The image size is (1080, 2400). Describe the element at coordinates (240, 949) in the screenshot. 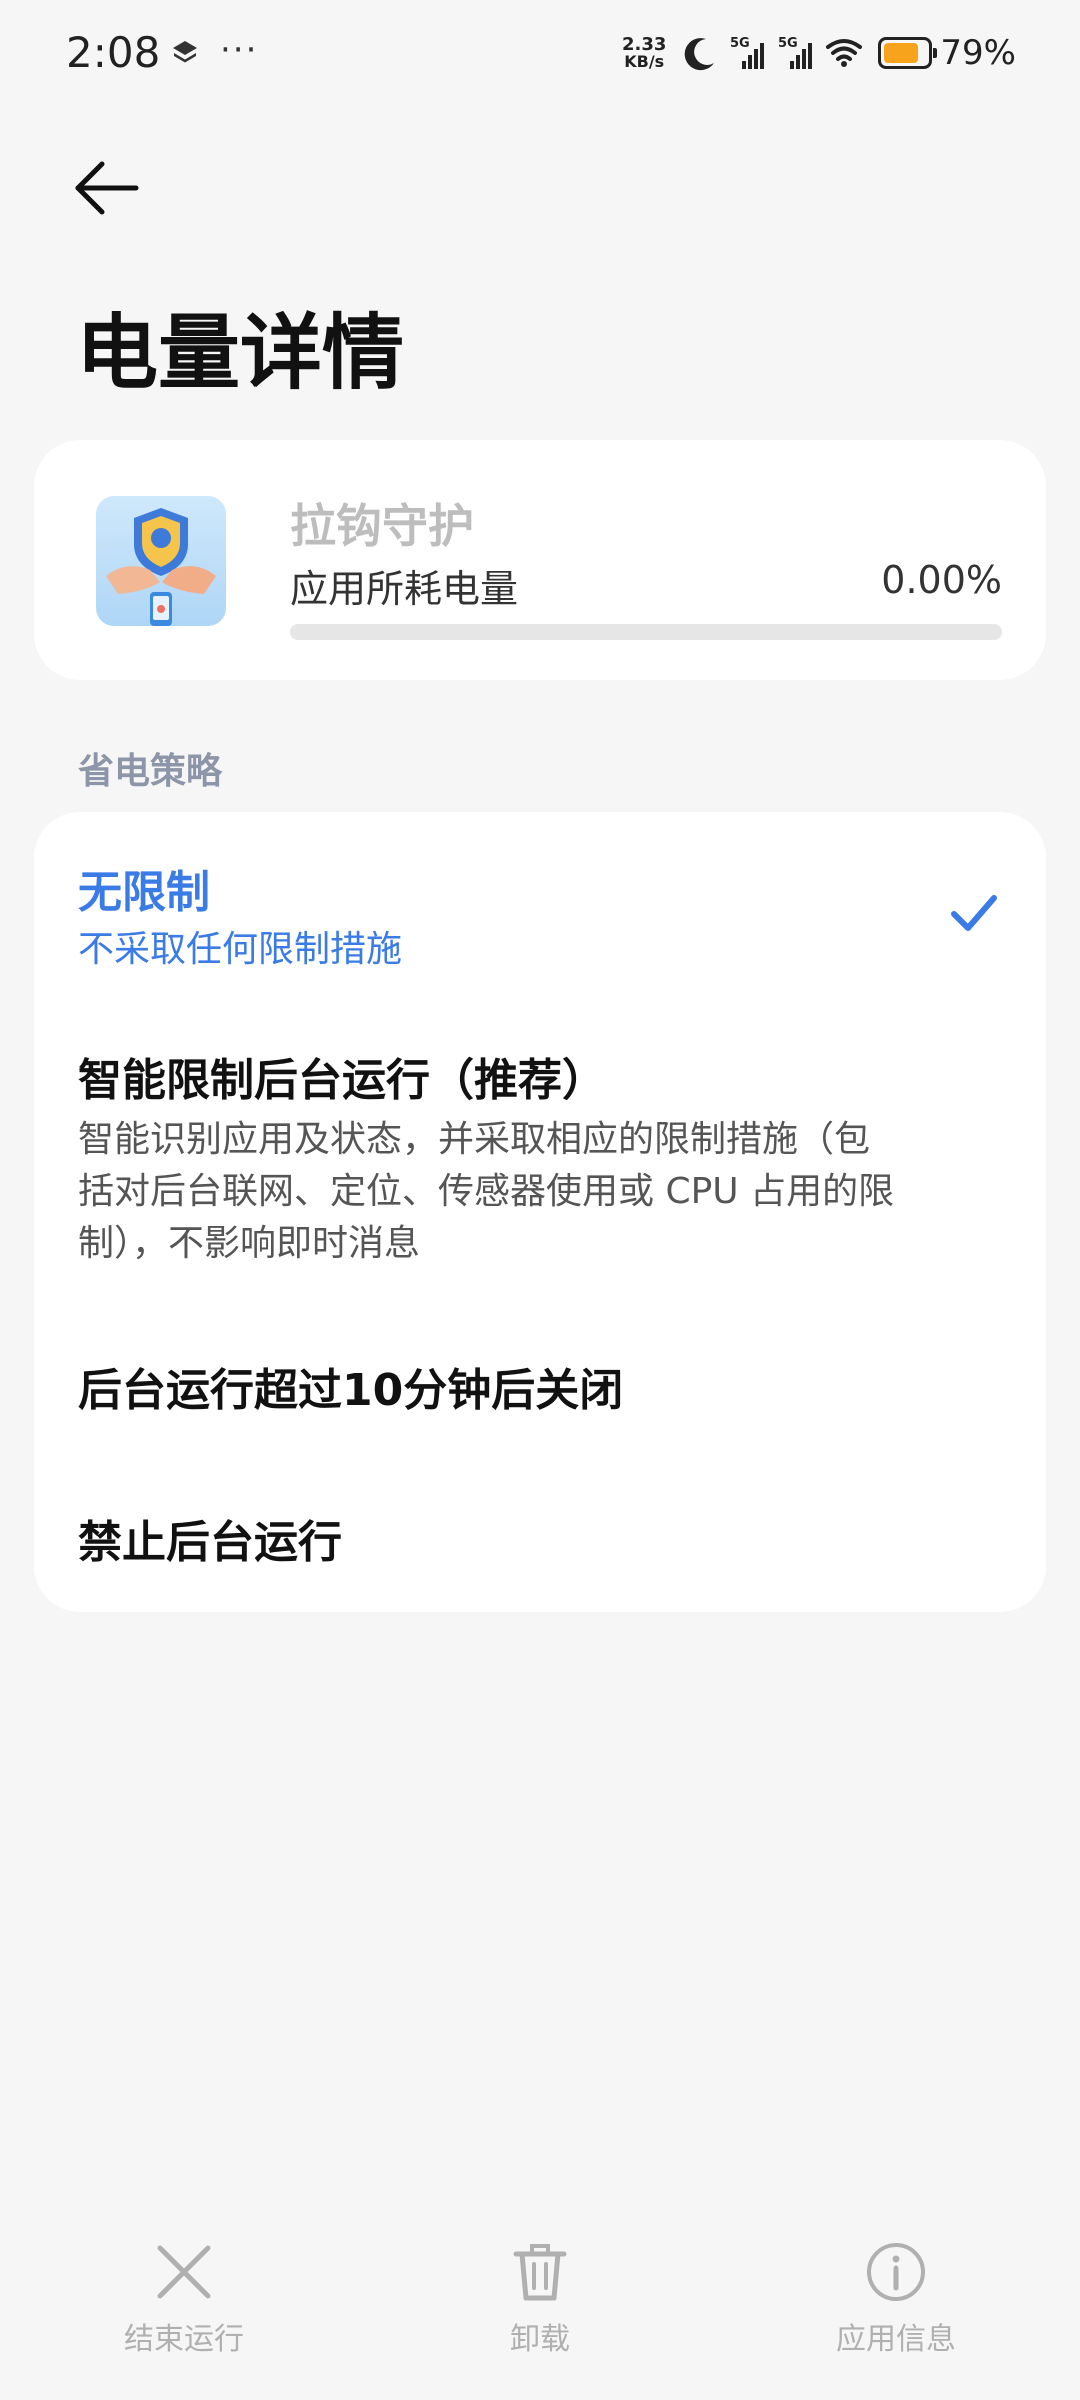

I see `option-subtitle: 不采取任何限制措施` at that location.